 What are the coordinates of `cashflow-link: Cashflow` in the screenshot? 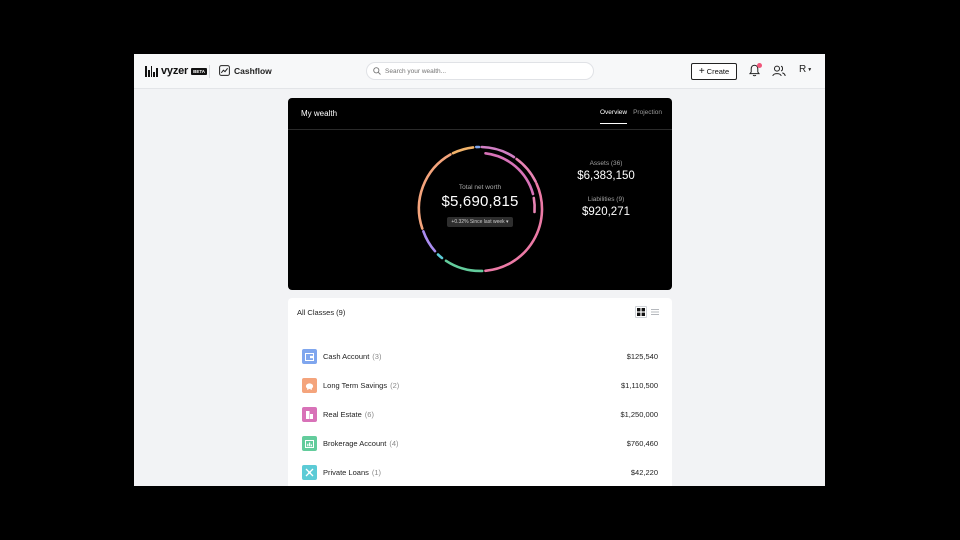 It's located at (245, 70).